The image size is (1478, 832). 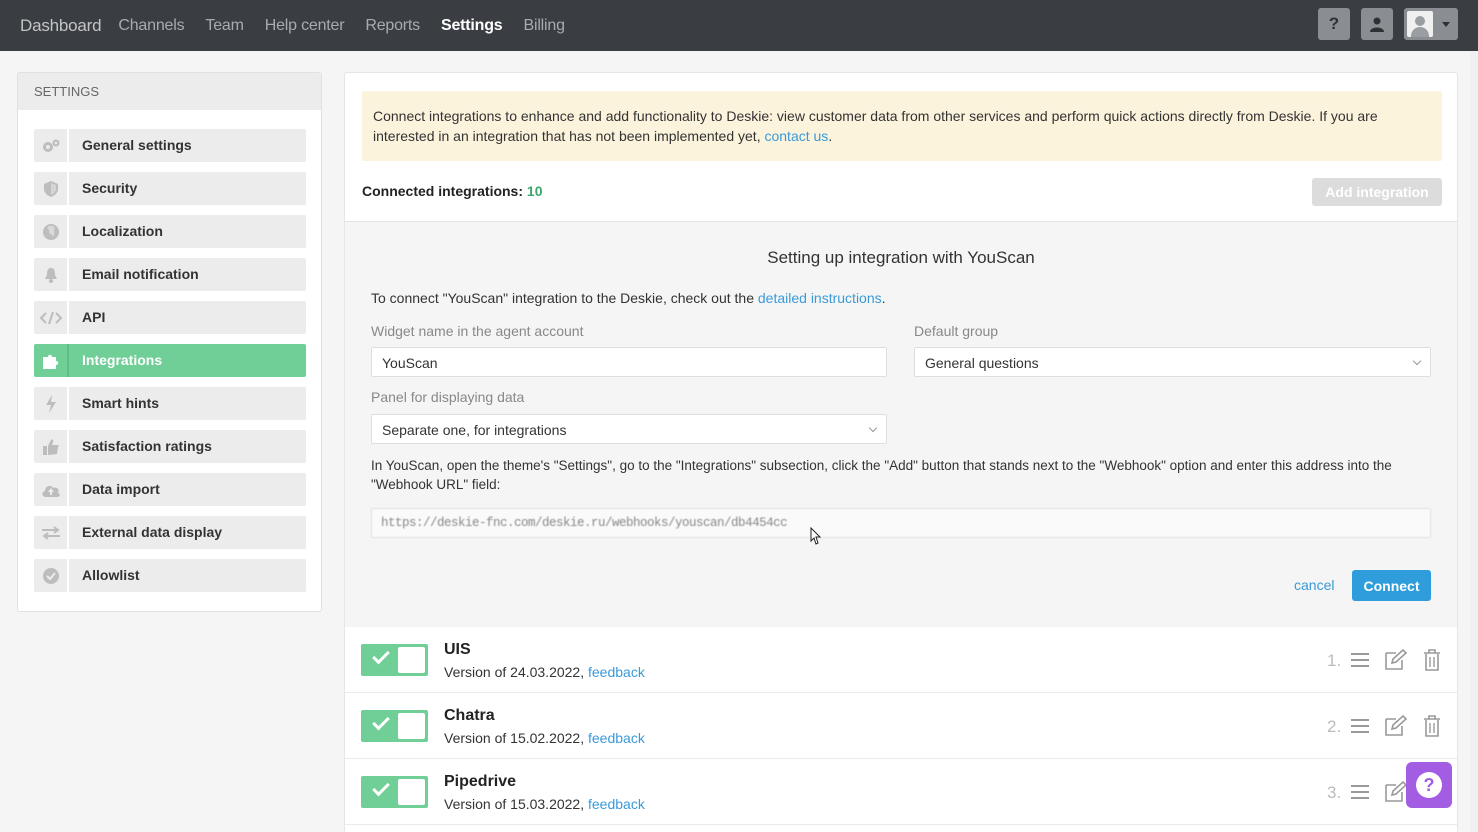 I want to click on sidebar-item-label: Email notification, so click(x=140, y=274).